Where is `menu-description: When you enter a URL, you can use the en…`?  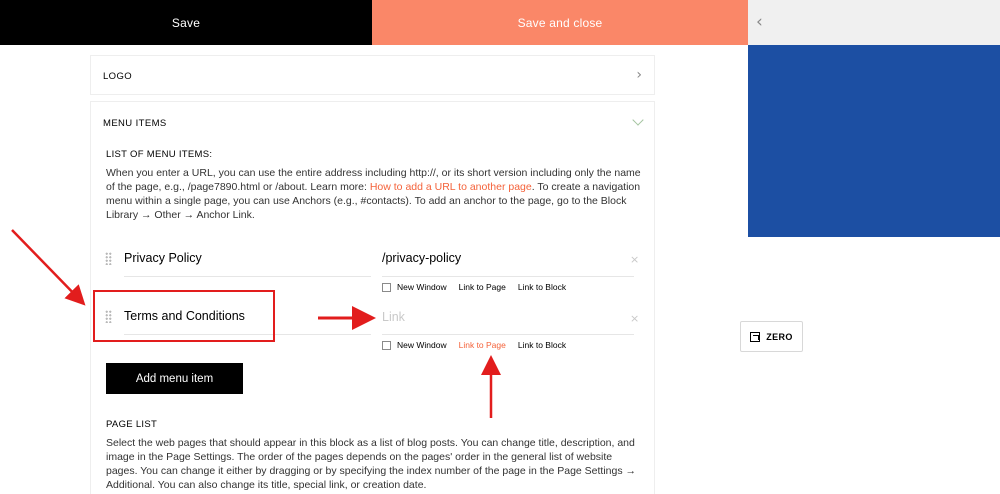 menu-description: When you enter a URL, you can use the en… is located at coordinates (376, 194).